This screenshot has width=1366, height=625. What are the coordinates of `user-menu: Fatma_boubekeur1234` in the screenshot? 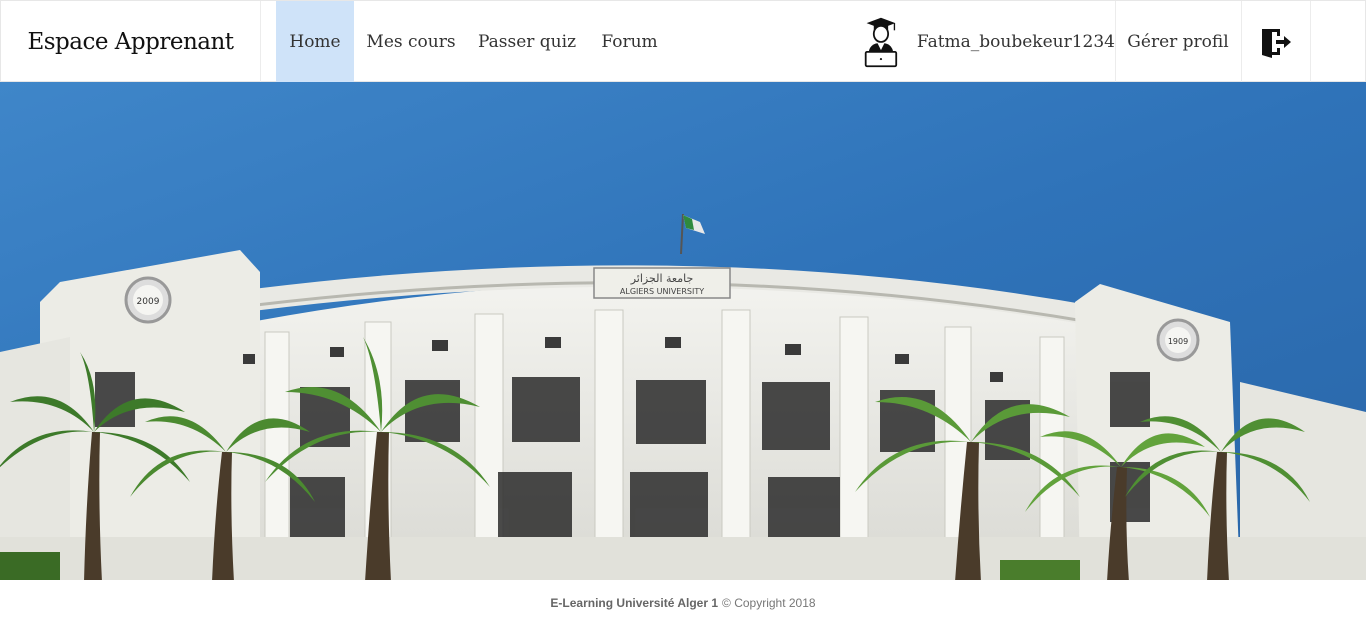 It's located at (983, 41).